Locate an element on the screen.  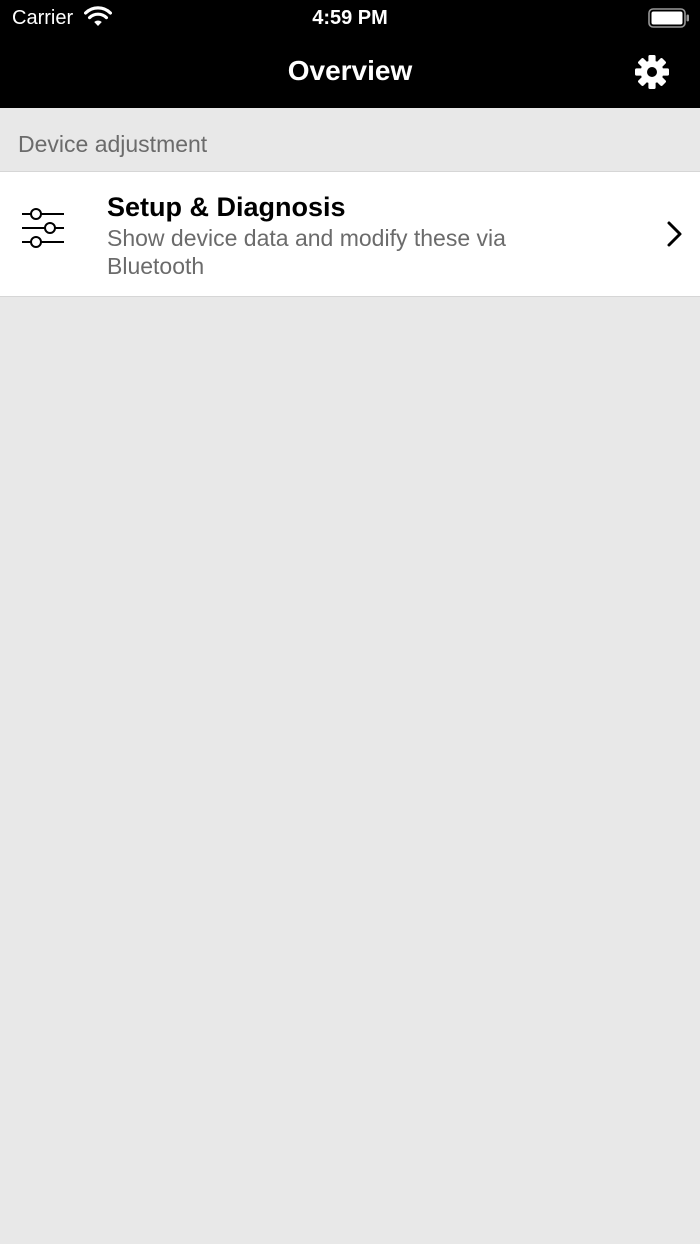
clock: 4:59 PM is located at coordinates (350, 18).